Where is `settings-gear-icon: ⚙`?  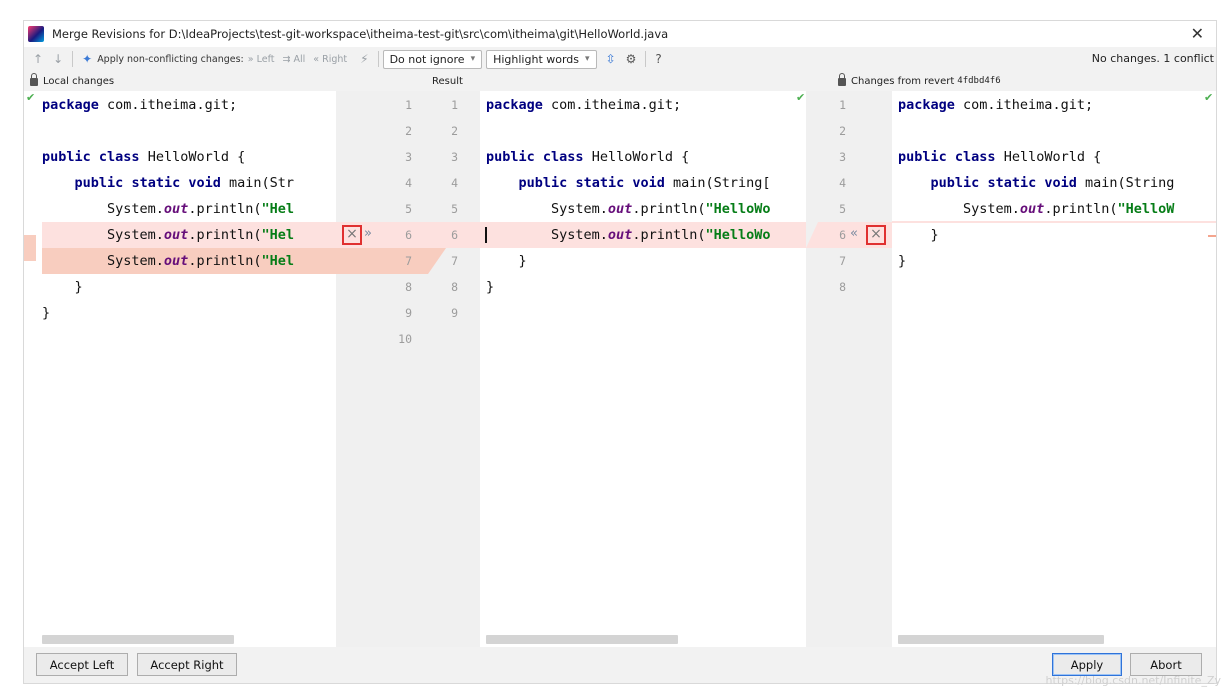
settings-gear-icon: ⚙ is located at coordinates (631, 59).